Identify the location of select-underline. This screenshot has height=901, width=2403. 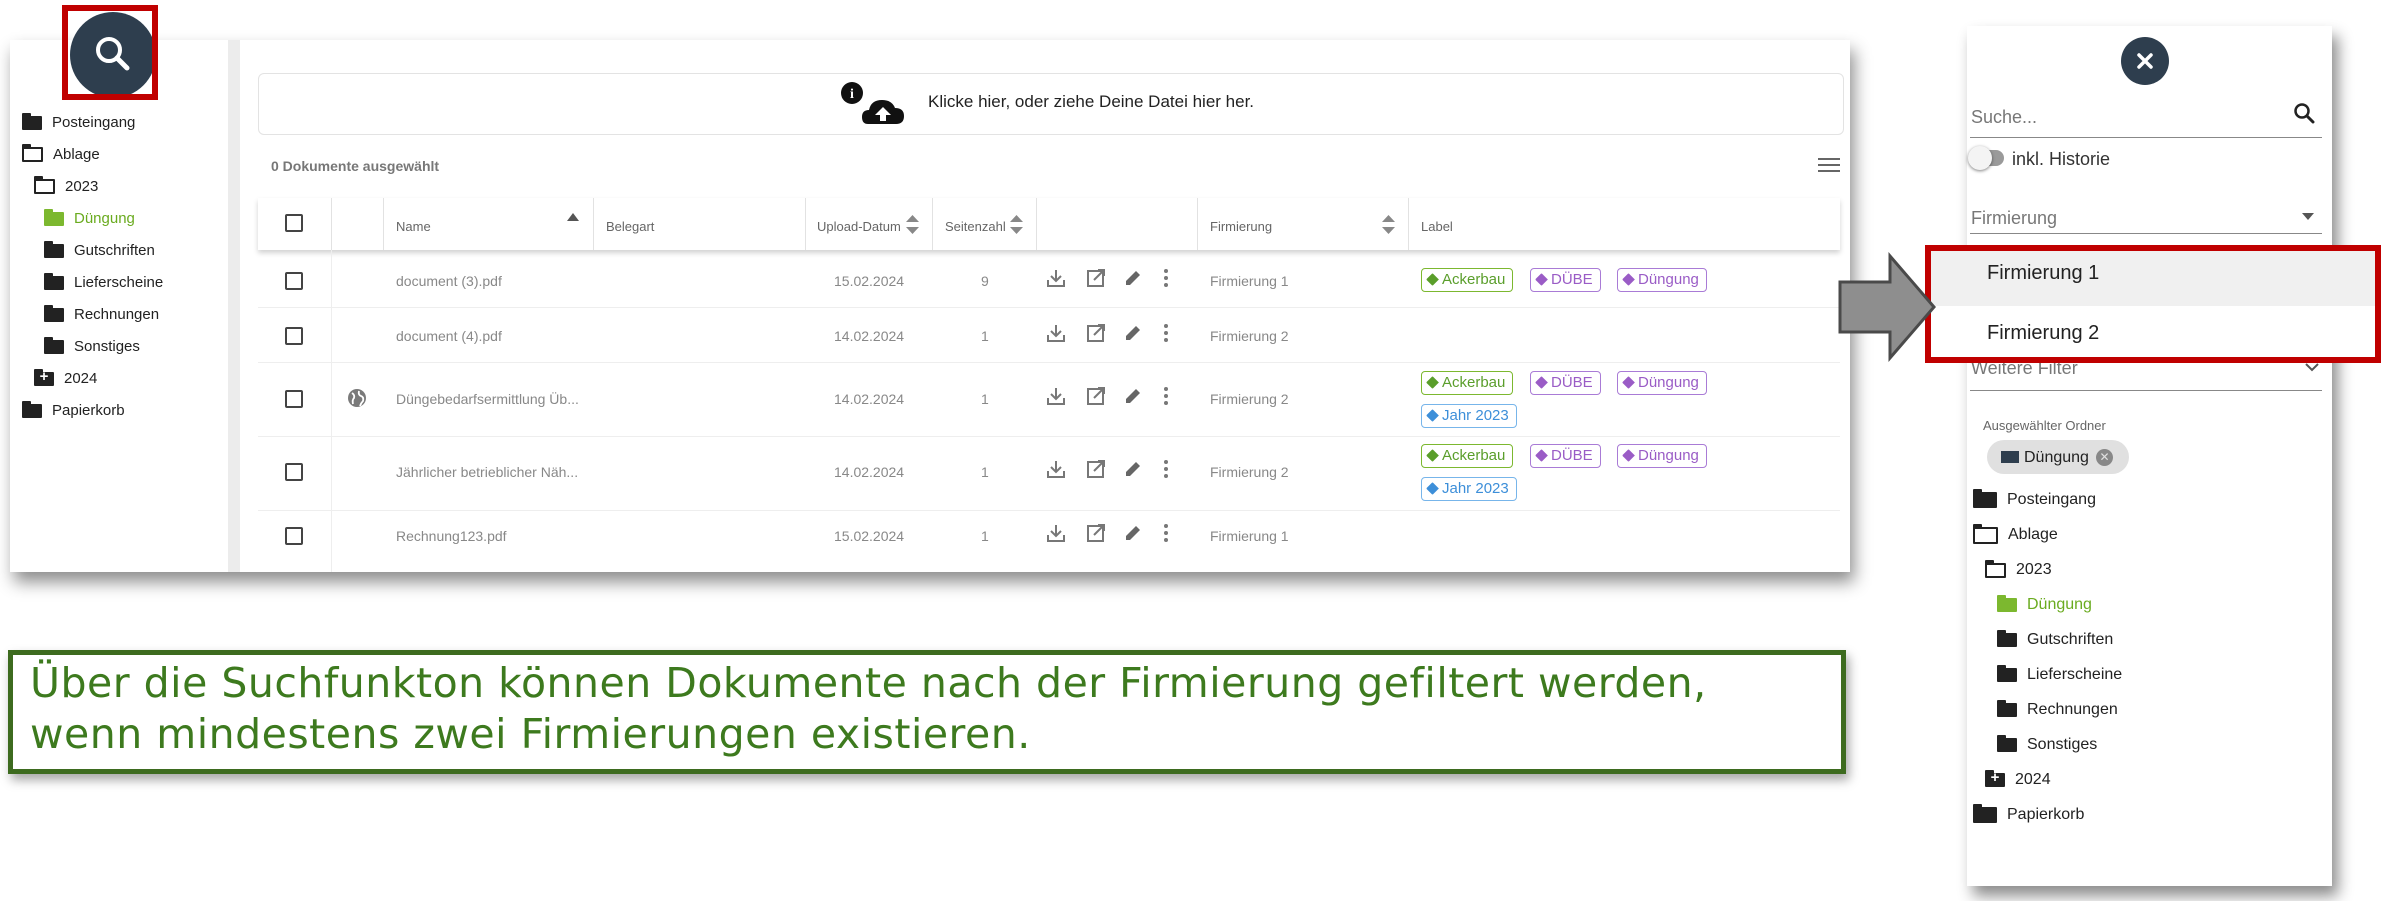
(2146, 233).